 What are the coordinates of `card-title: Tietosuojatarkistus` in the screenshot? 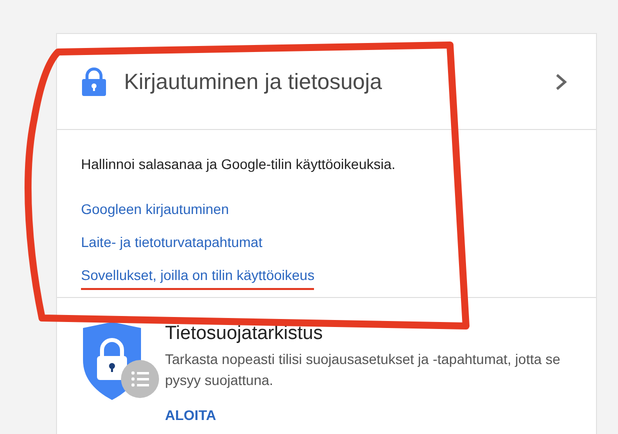 It's located at (244, 334).